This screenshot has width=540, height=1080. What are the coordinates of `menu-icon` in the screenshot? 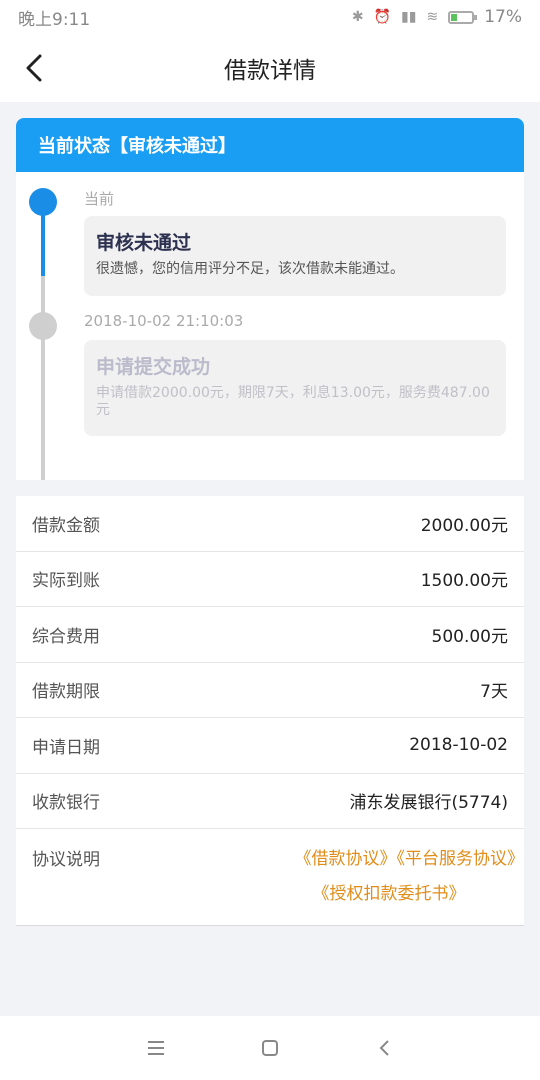 It's located at (156, 1048).